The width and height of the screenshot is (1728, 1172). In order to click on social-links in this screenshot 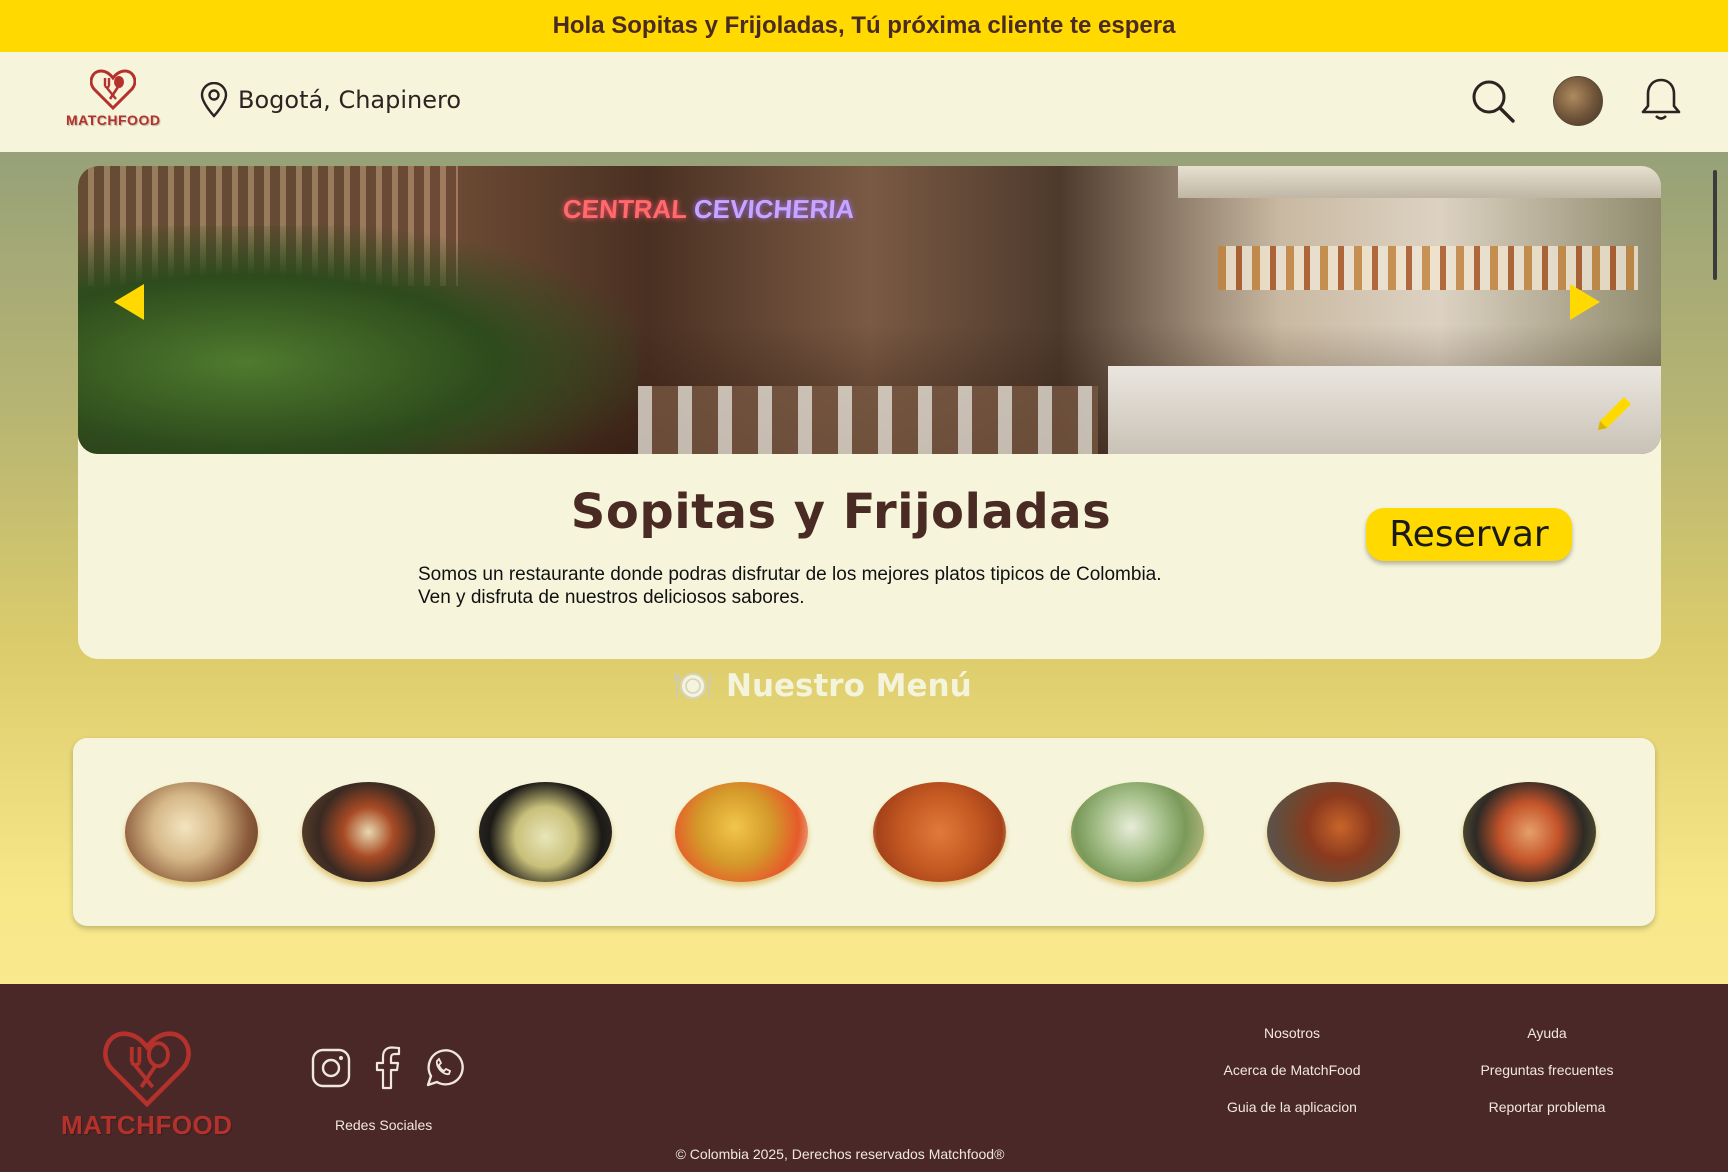, I will do `click(387, 1068)`.